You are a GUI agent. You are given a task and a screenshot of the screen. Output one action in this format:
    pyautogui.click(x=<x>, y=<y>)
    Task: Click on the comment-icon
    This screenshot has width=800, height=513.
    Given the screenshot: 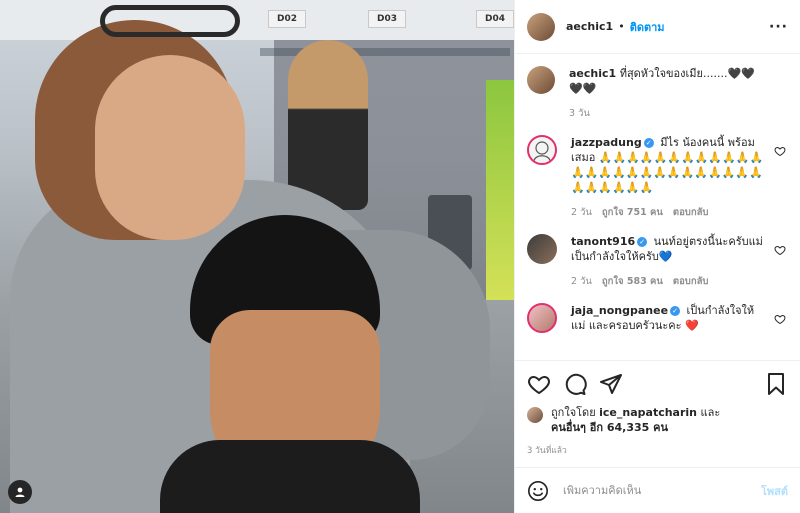 What is the action you would take?
    pyautogui.click(x=575, y=384)
    